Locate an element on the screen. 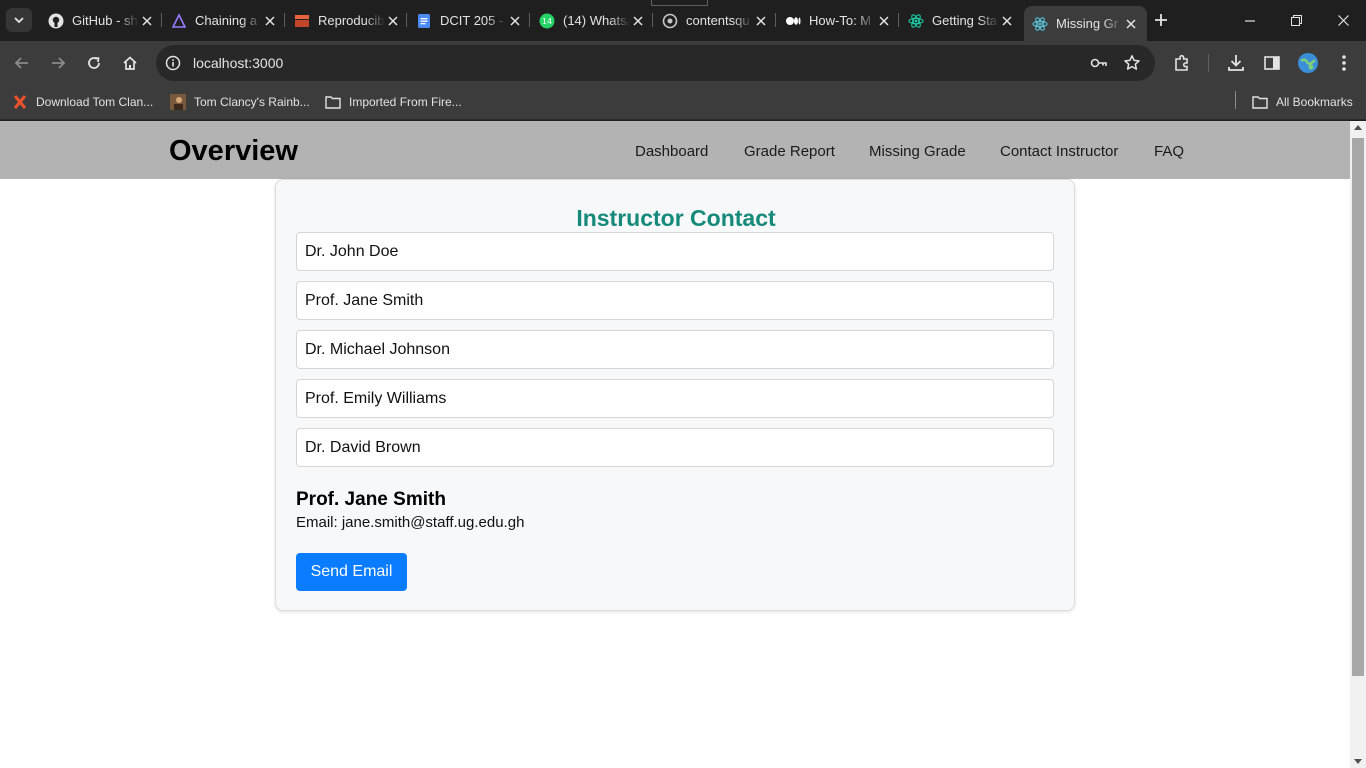 The height and width of the screenshot is (768, 1366). browser-menu-button is located at coordinates (1344, 63).